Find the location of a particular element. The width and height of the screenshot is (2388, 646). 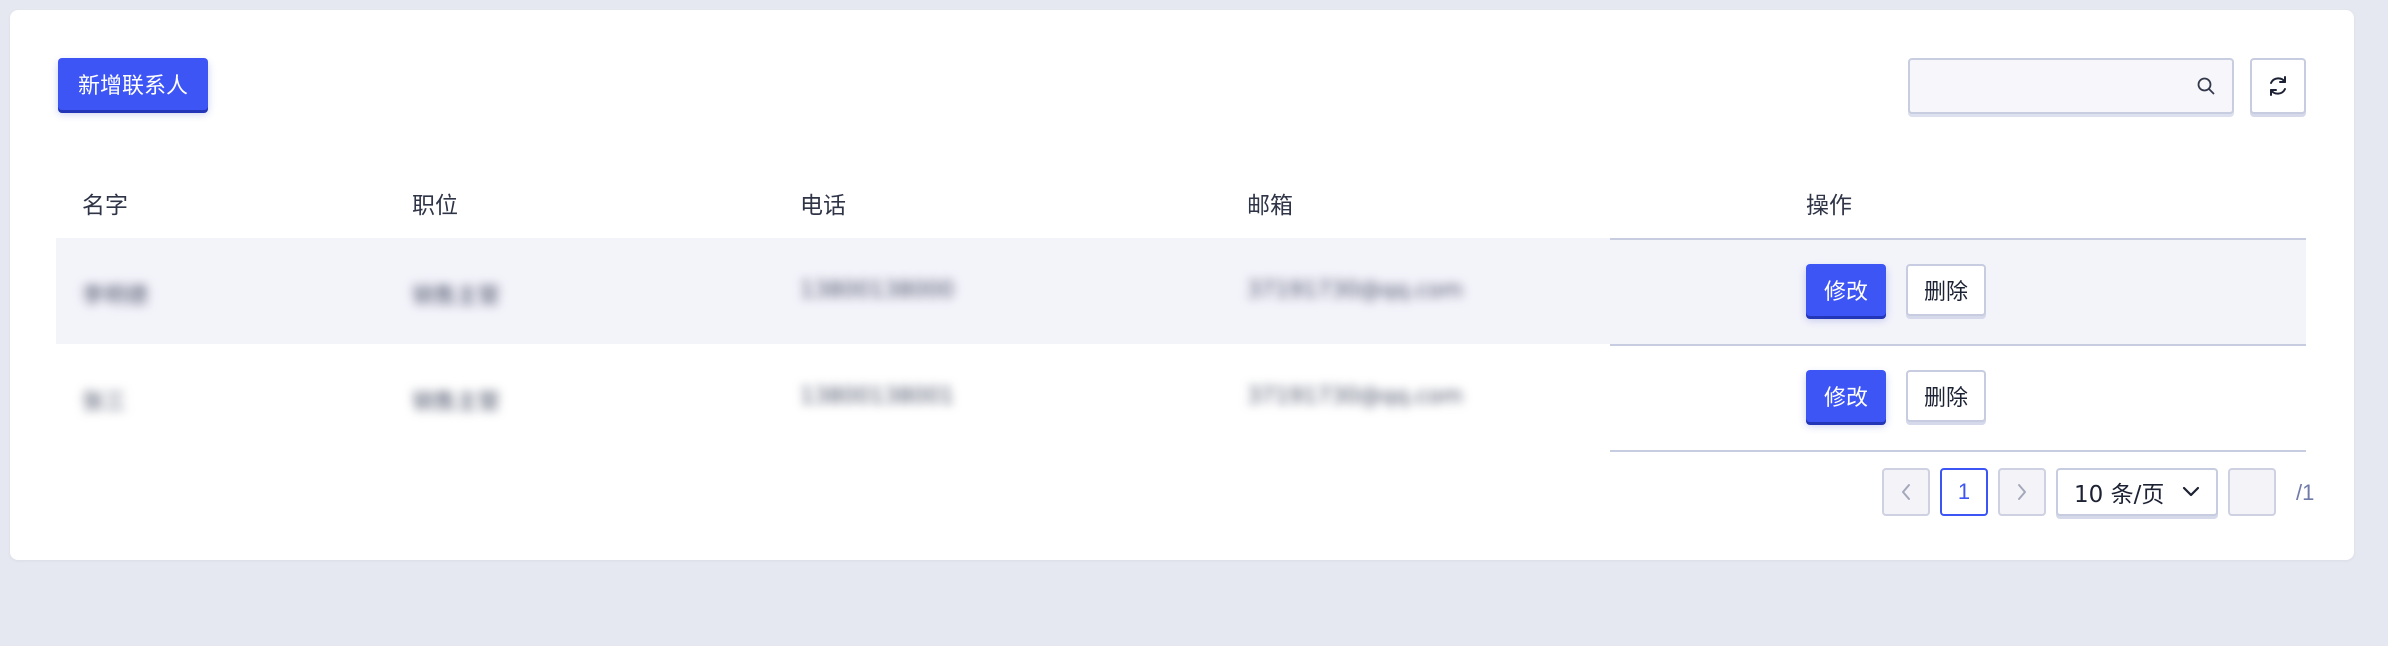

cell-phone: 13800138000 is located at coordinates (877, 290).